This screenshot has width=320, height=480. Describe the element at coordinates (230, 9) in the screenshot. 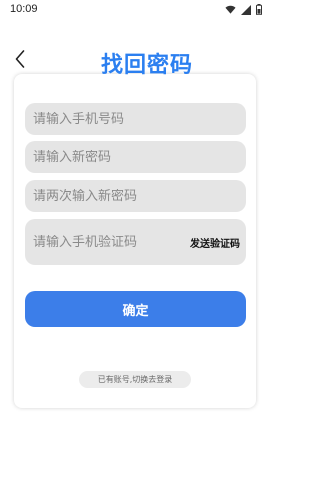

I see `wifi-icon` at that location.